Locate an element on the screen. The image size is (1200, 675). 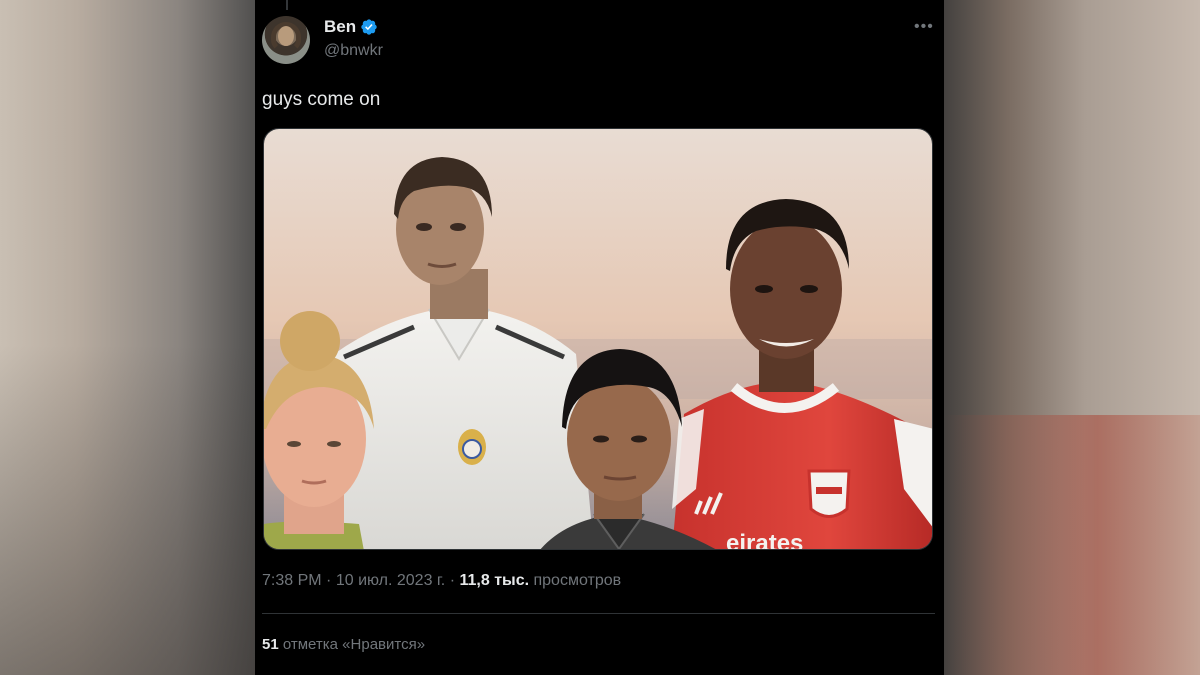
divider is located at coordinates (598, 613).